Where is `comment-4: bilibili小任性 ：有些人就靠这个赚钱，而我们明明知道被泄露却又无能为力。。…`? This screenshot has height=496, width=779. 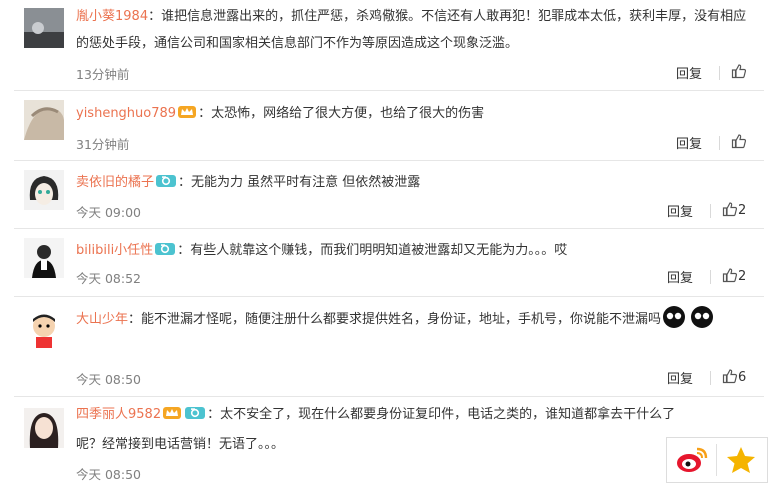
comment-4: bilibili小任性 ：有些人就靠这个赚钱，而我们明明知道被泄露却又无能为力。。… is located at coordinates (389, 263).